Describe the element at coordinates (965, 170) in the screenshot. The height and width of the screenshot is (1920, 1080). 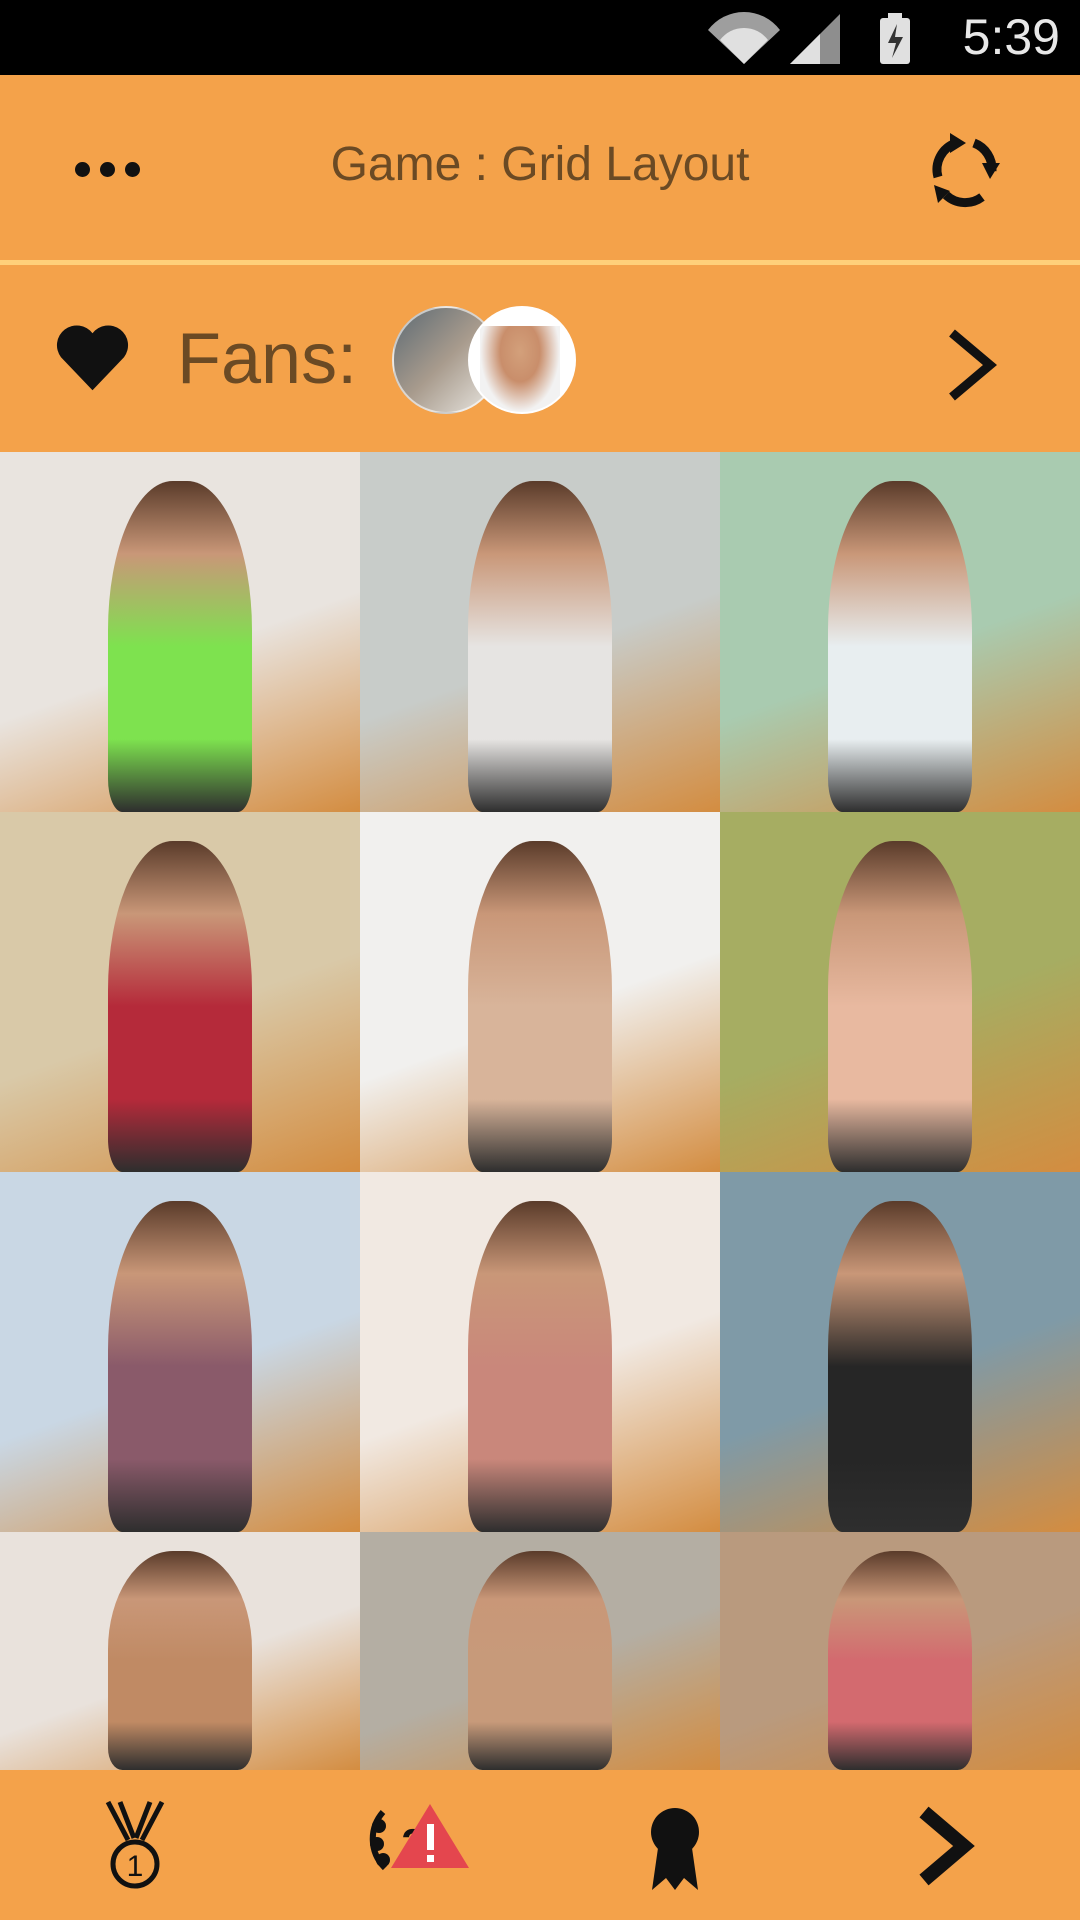
I see `refresh-icon` at that location.